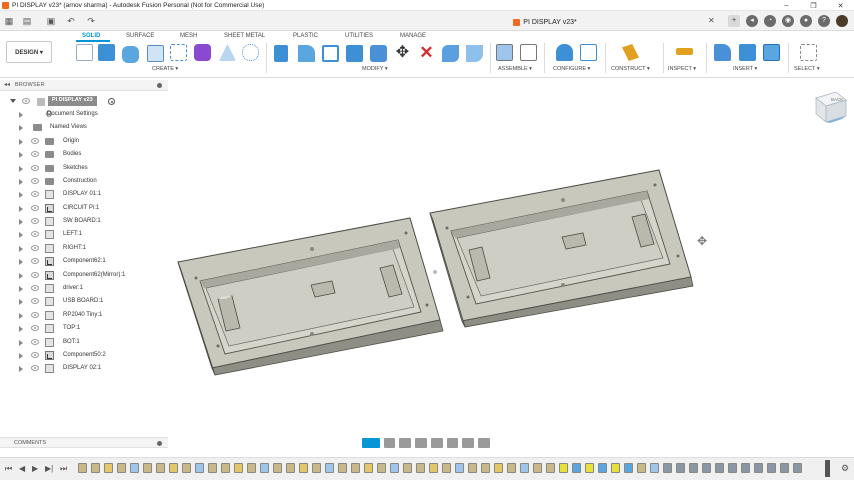  I want to click on close-window-button: ✕, so click(840, 5).